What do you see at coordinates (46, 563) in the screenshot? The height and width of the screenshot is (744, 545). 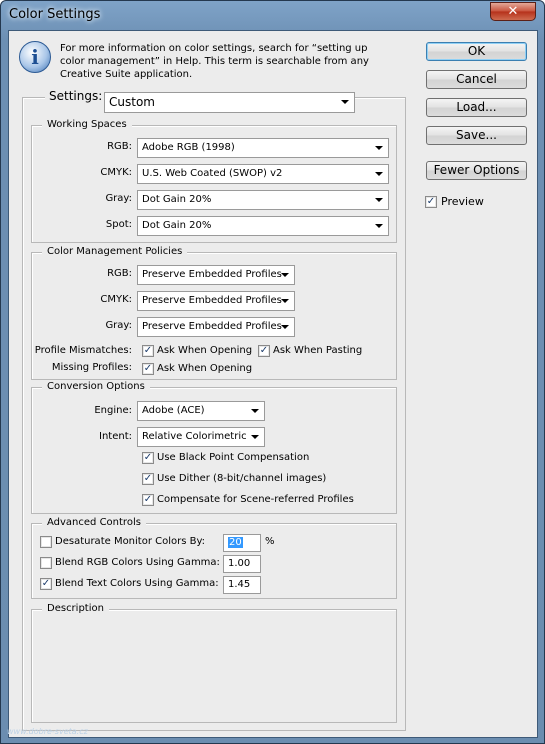 I see `blend-rgb-checkbox` at bounding box center [46, 563].